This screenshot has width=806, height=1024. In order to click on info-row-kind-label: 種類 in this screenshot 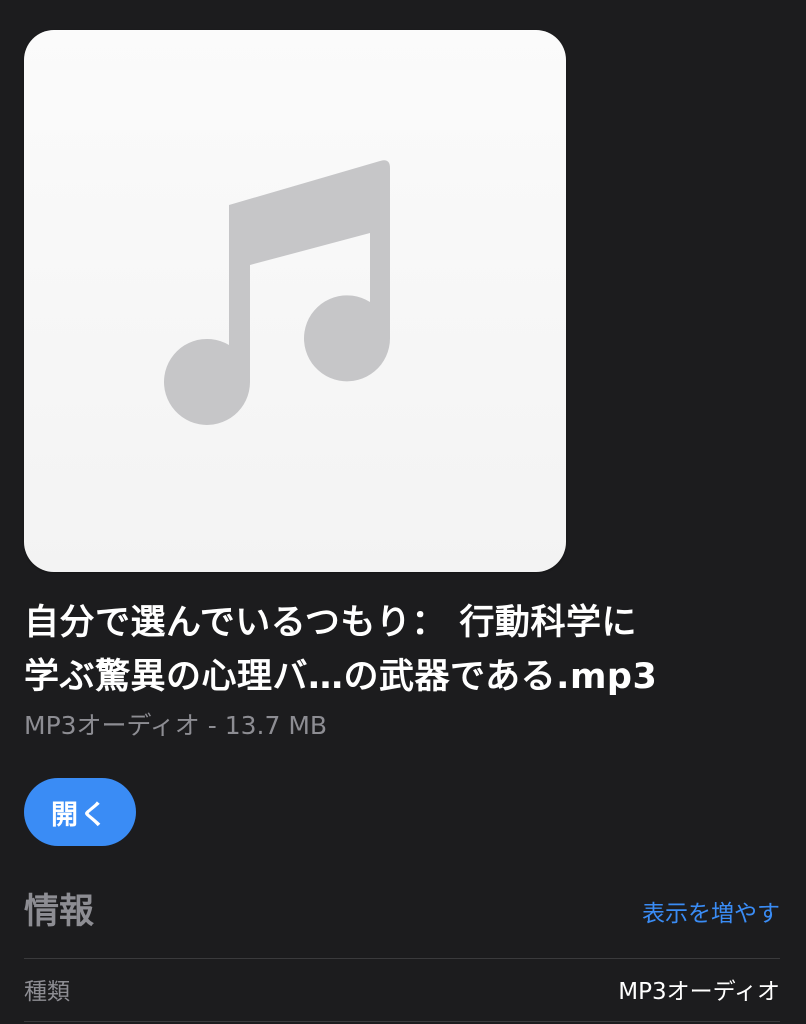, I will do `click(47, 992)`.